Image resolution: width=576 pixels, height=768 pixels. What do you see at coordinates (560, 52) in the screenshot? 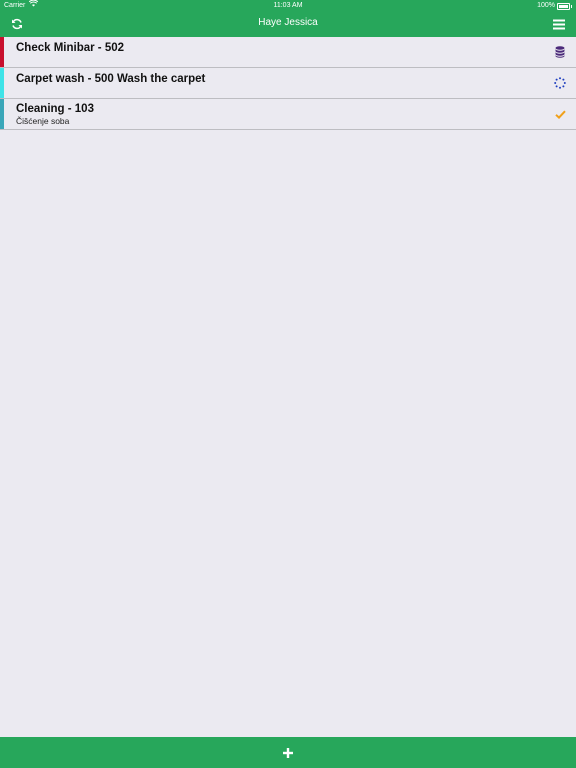
I see `database-icon` at bounding box center [560, 52].